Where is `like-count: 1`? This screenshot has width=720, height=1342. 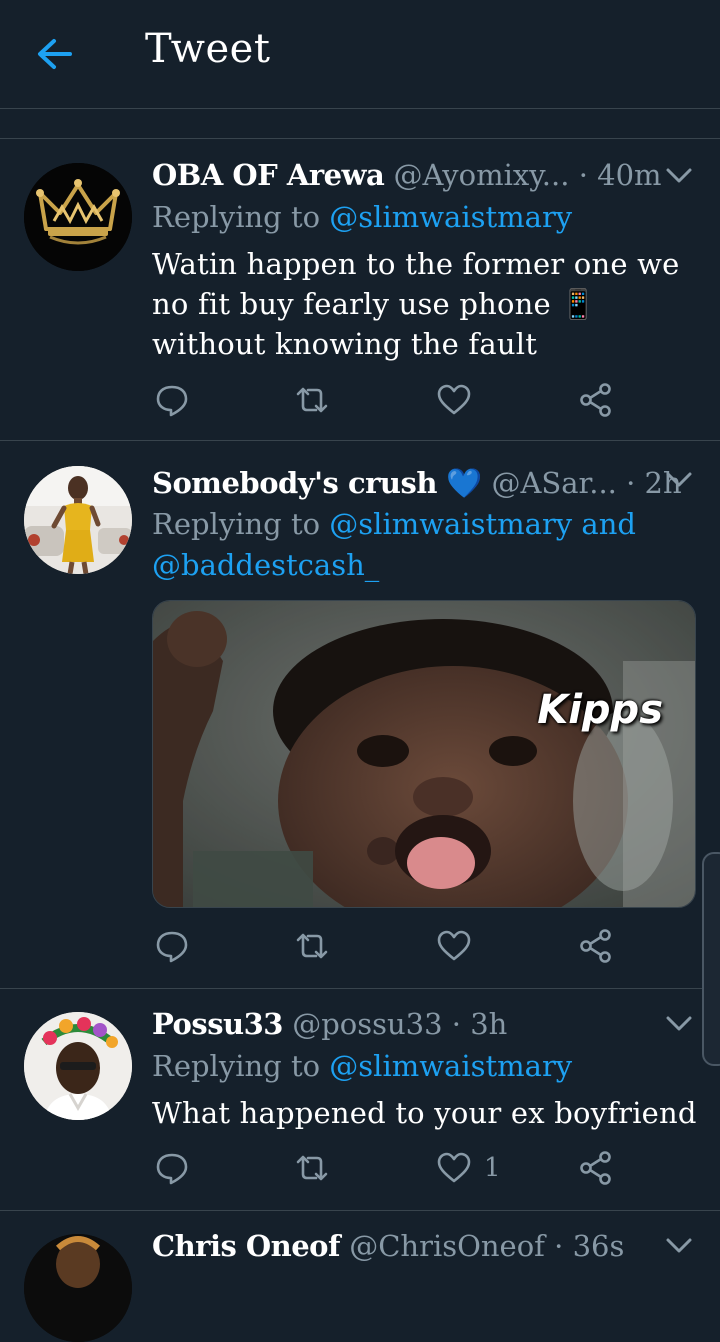
like-count: 1 is located at coordinates (492, 1168).